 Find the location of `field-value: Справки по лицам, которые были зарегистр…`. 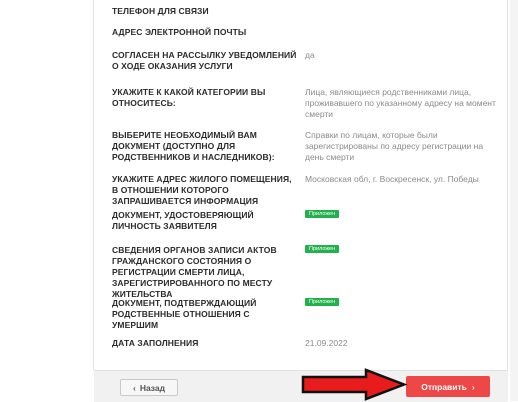

field-value: Справки по лицам, которые были зарегистр… is located at coordinates (394, 146).